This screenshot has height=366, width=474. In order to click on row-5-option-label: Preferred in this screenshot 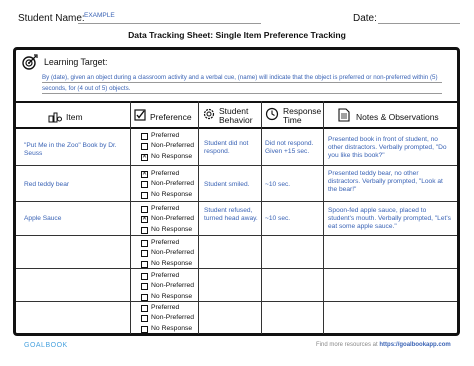, I will do `click(165, 275)`.